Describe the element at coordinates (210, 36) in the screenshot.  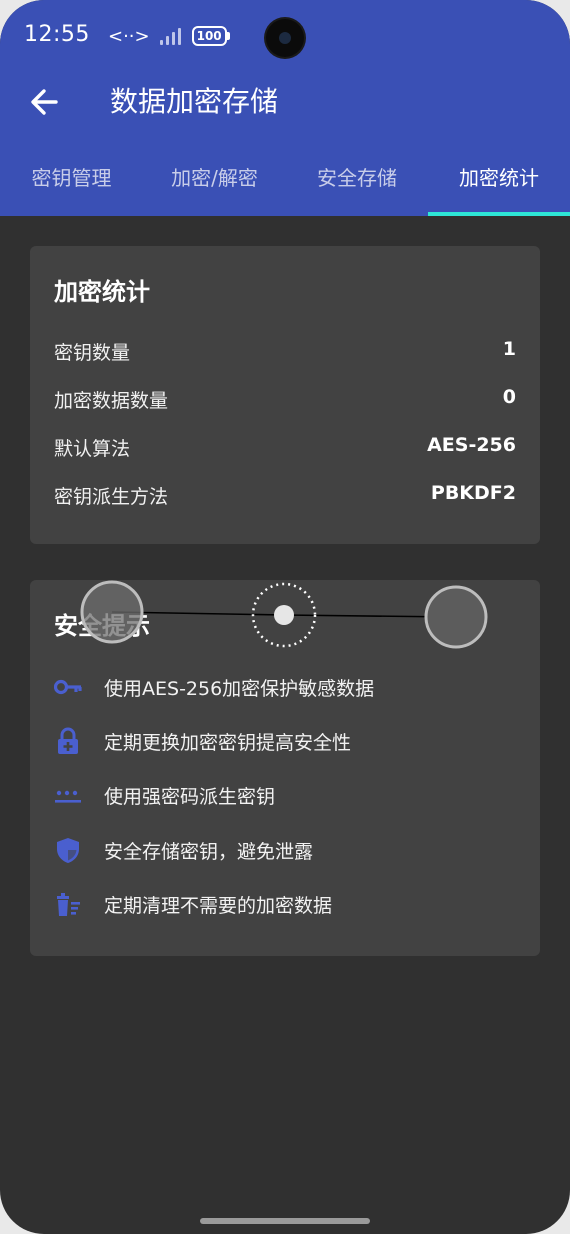
I see `battery-icon: 100` at that location.